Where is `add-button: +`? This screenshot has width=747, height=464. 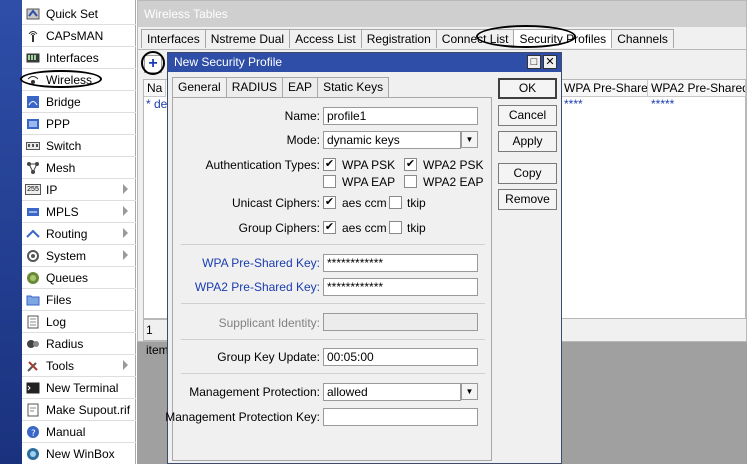
add-button: + is located at coordinates (153, 64).